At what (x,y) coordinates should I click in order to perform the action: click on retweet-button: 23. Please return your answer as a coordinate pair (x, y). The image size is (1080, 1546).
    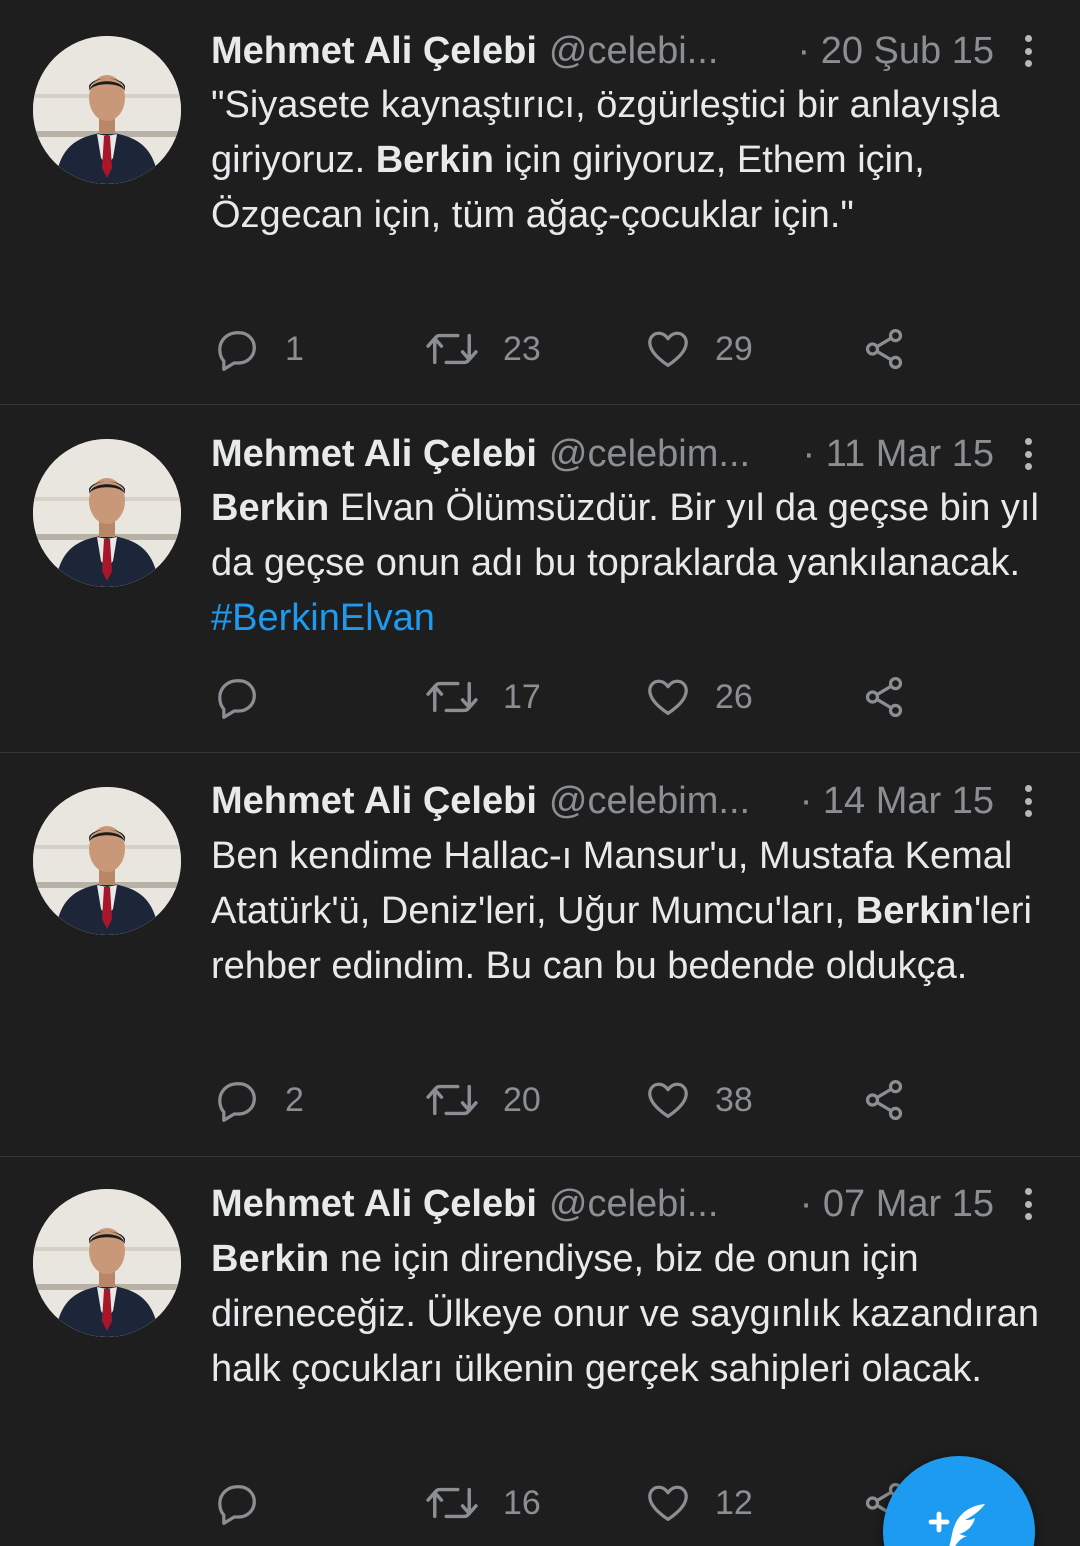
    Looking at the image, I should click on (483, 349).